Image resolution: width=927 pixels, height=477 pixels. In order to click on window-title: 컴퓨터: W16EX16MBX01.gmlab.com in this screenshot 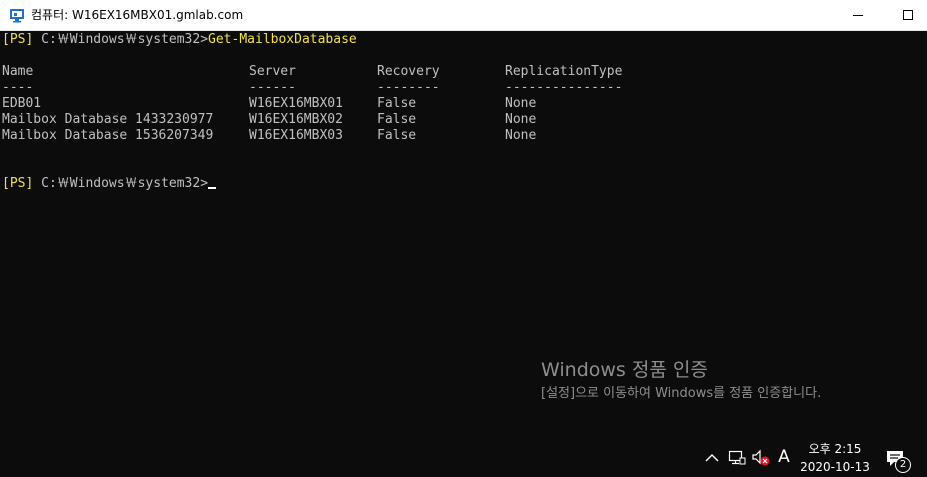, I will do `click(137, 15)`.